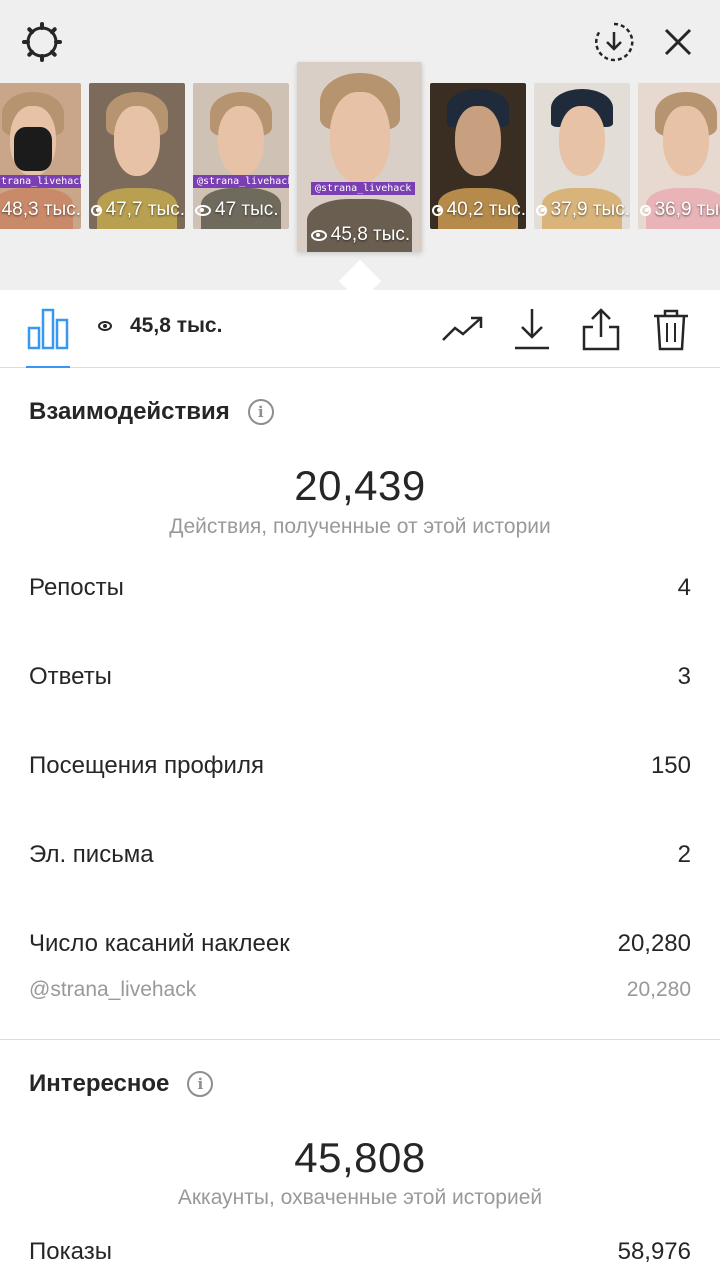 This screenshot has width=720, height=1280. What do you see at coordinates (146, 765) in the screenshot?
I see `stat-label: Посещения профиля` at bounding box center [146, 765].